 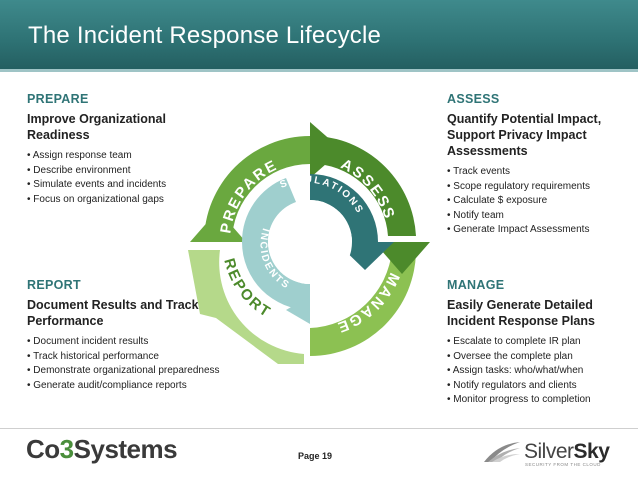 What do you see at coordinates (476, 285) in the screenshot?
I see `manage-heading: MANAGE` at bounding box center [476, 285].